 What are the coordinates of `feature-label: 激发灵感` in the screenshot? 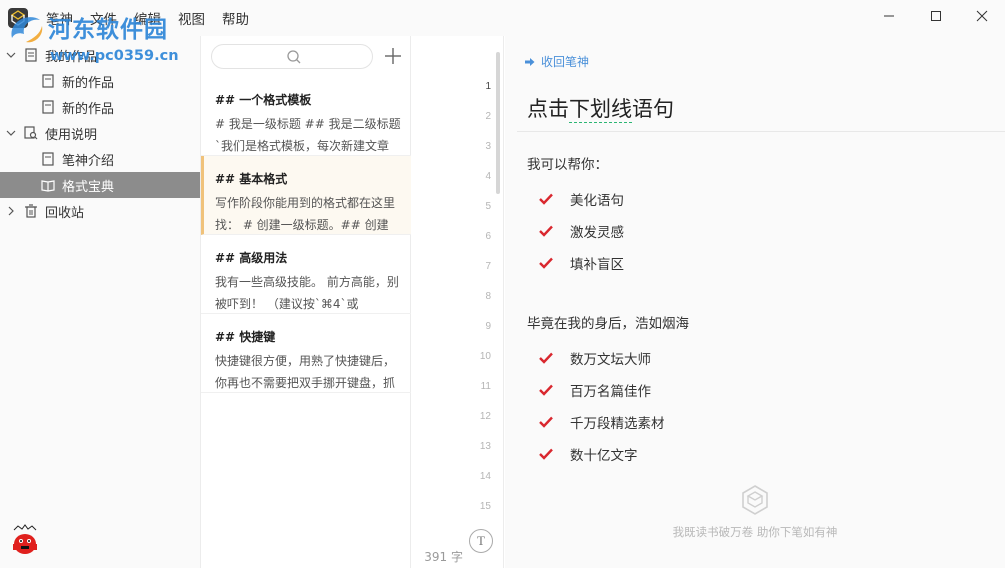 It's located at (597, 233).